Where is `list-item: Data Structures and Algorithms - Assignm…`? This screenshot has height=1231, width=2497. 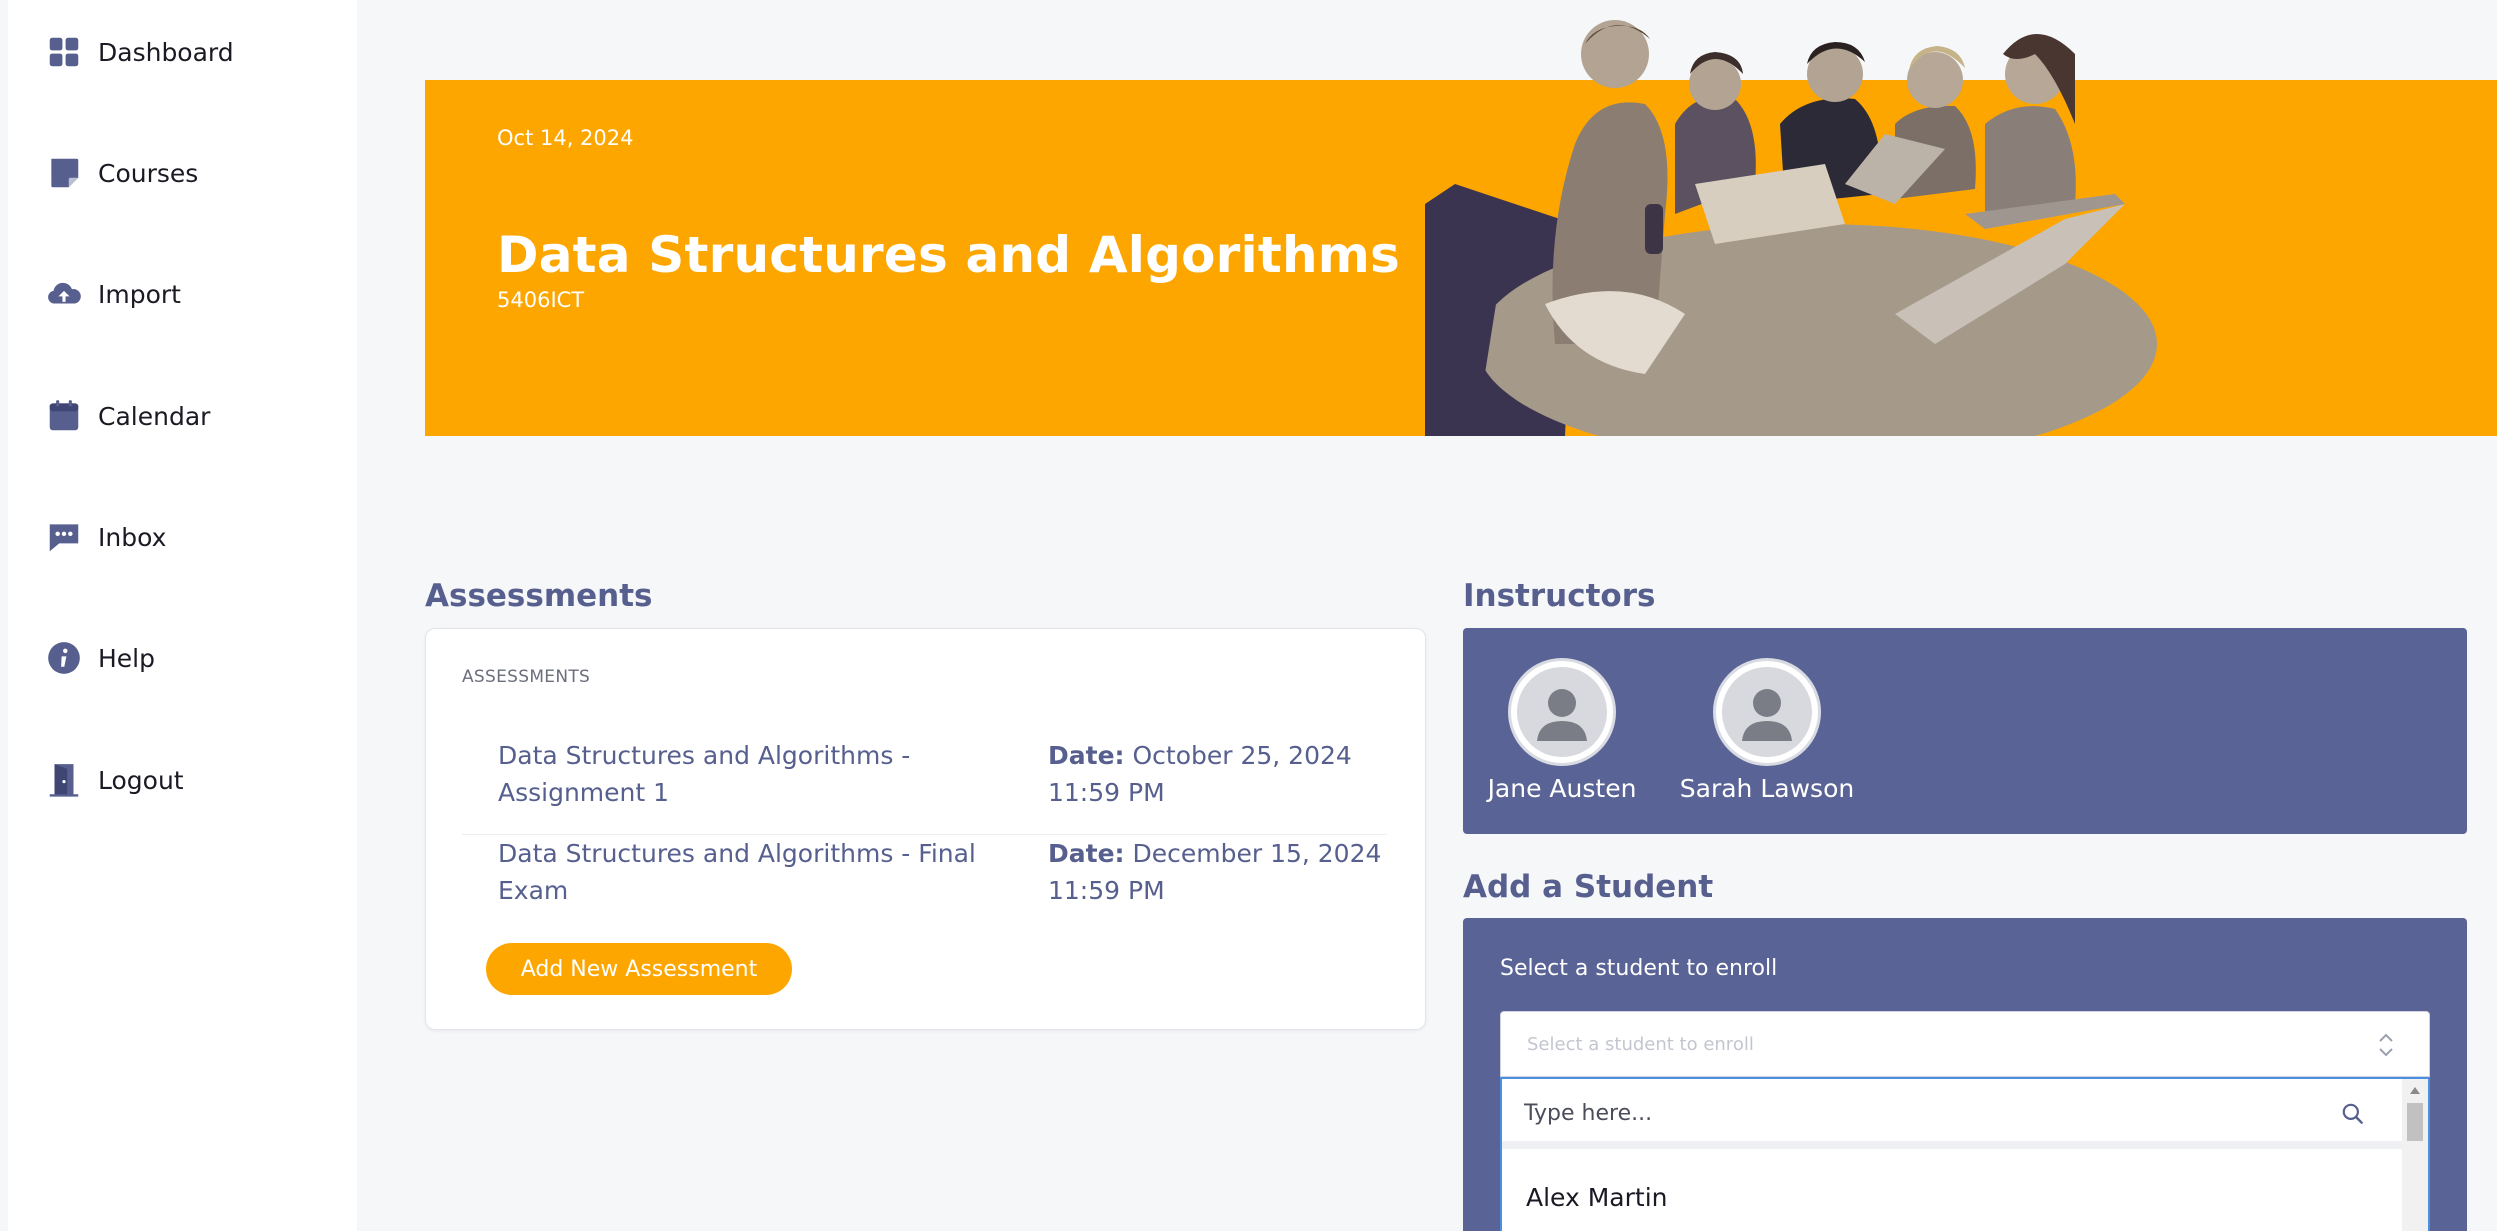
list-item: Data Structures and Algorithms - Assignm… is located at coordinates (924, 786).